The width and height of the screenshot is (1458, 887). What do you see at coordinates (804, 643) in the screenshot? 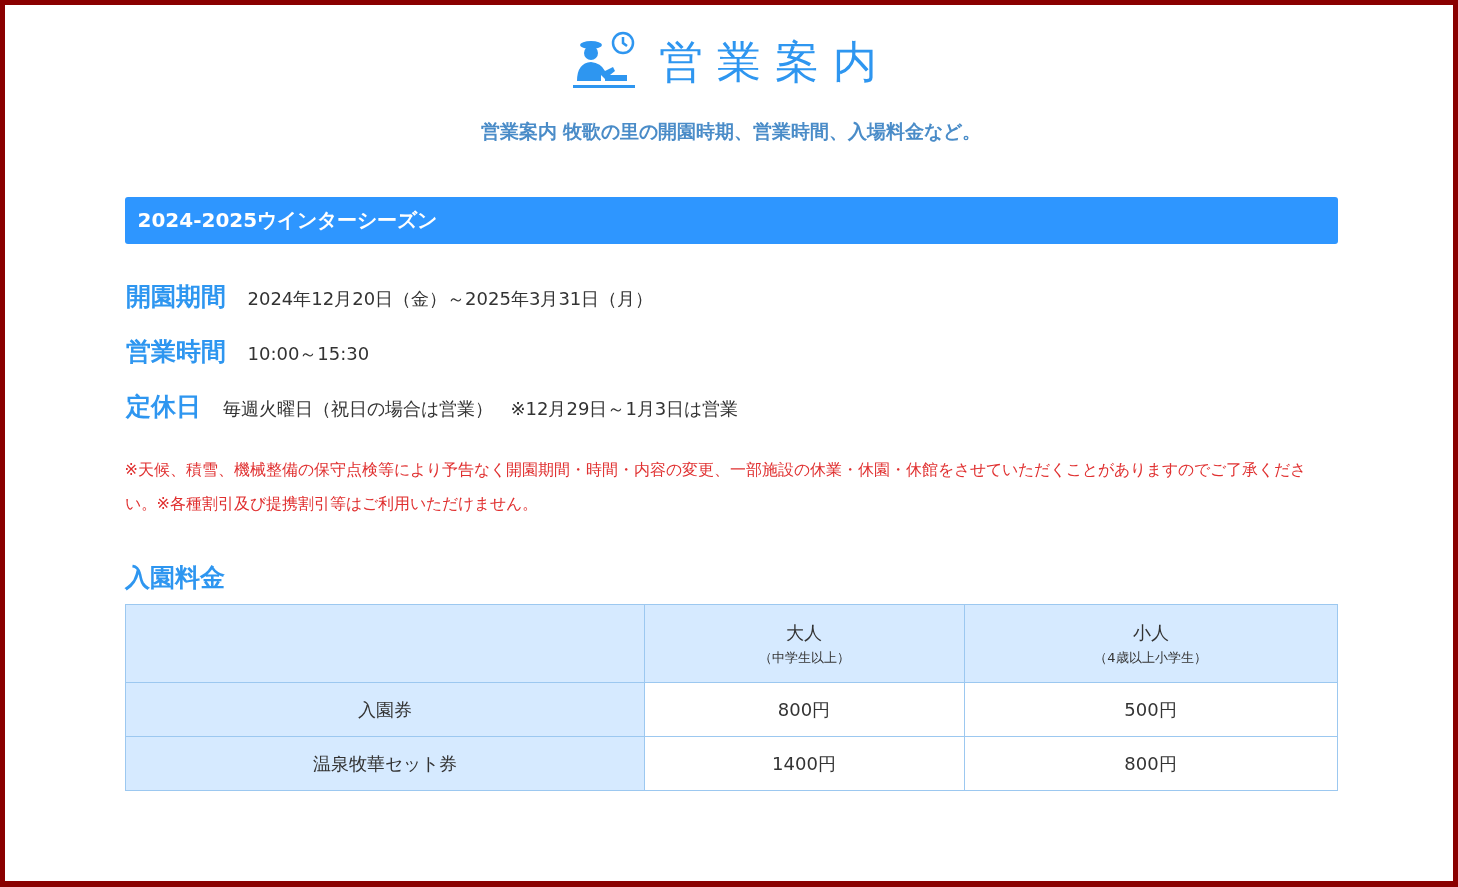
I see `table-header-cell: 大人 （中学生以上）` at bounding box center [804, 643].